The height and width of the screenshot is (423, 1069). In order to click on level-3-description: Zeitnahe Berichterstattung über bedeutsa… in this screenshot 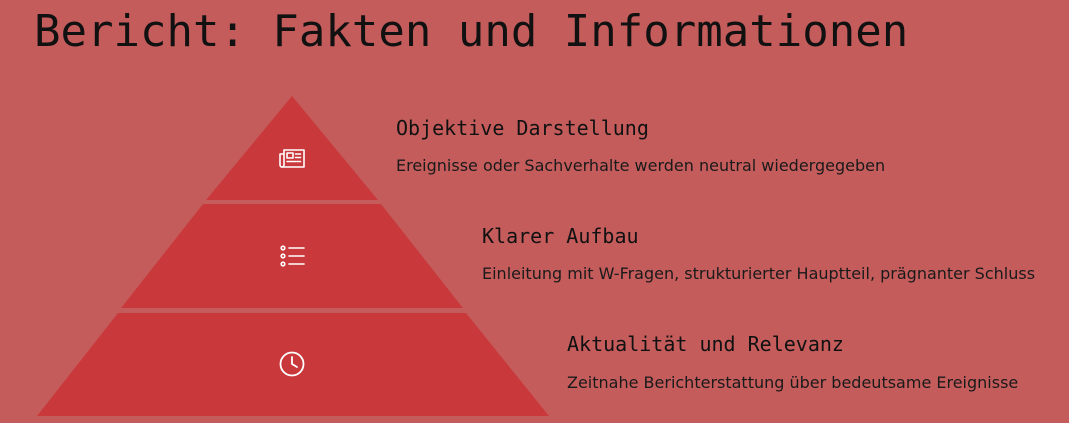, I will do `click(793, 382)`.